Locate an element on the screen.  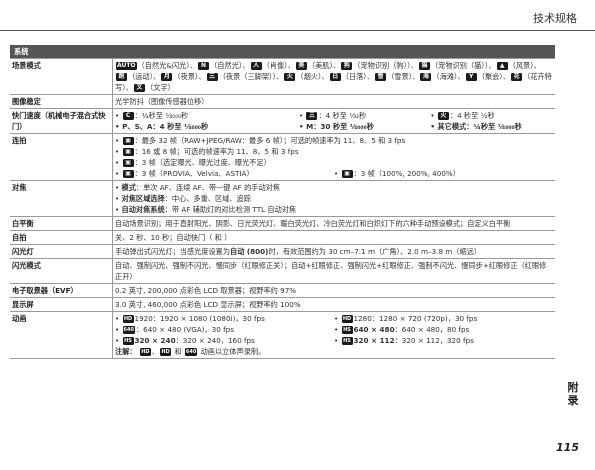
row-label: 快门速度（机械电子混合式快门） is located at coordinates (61, 121).